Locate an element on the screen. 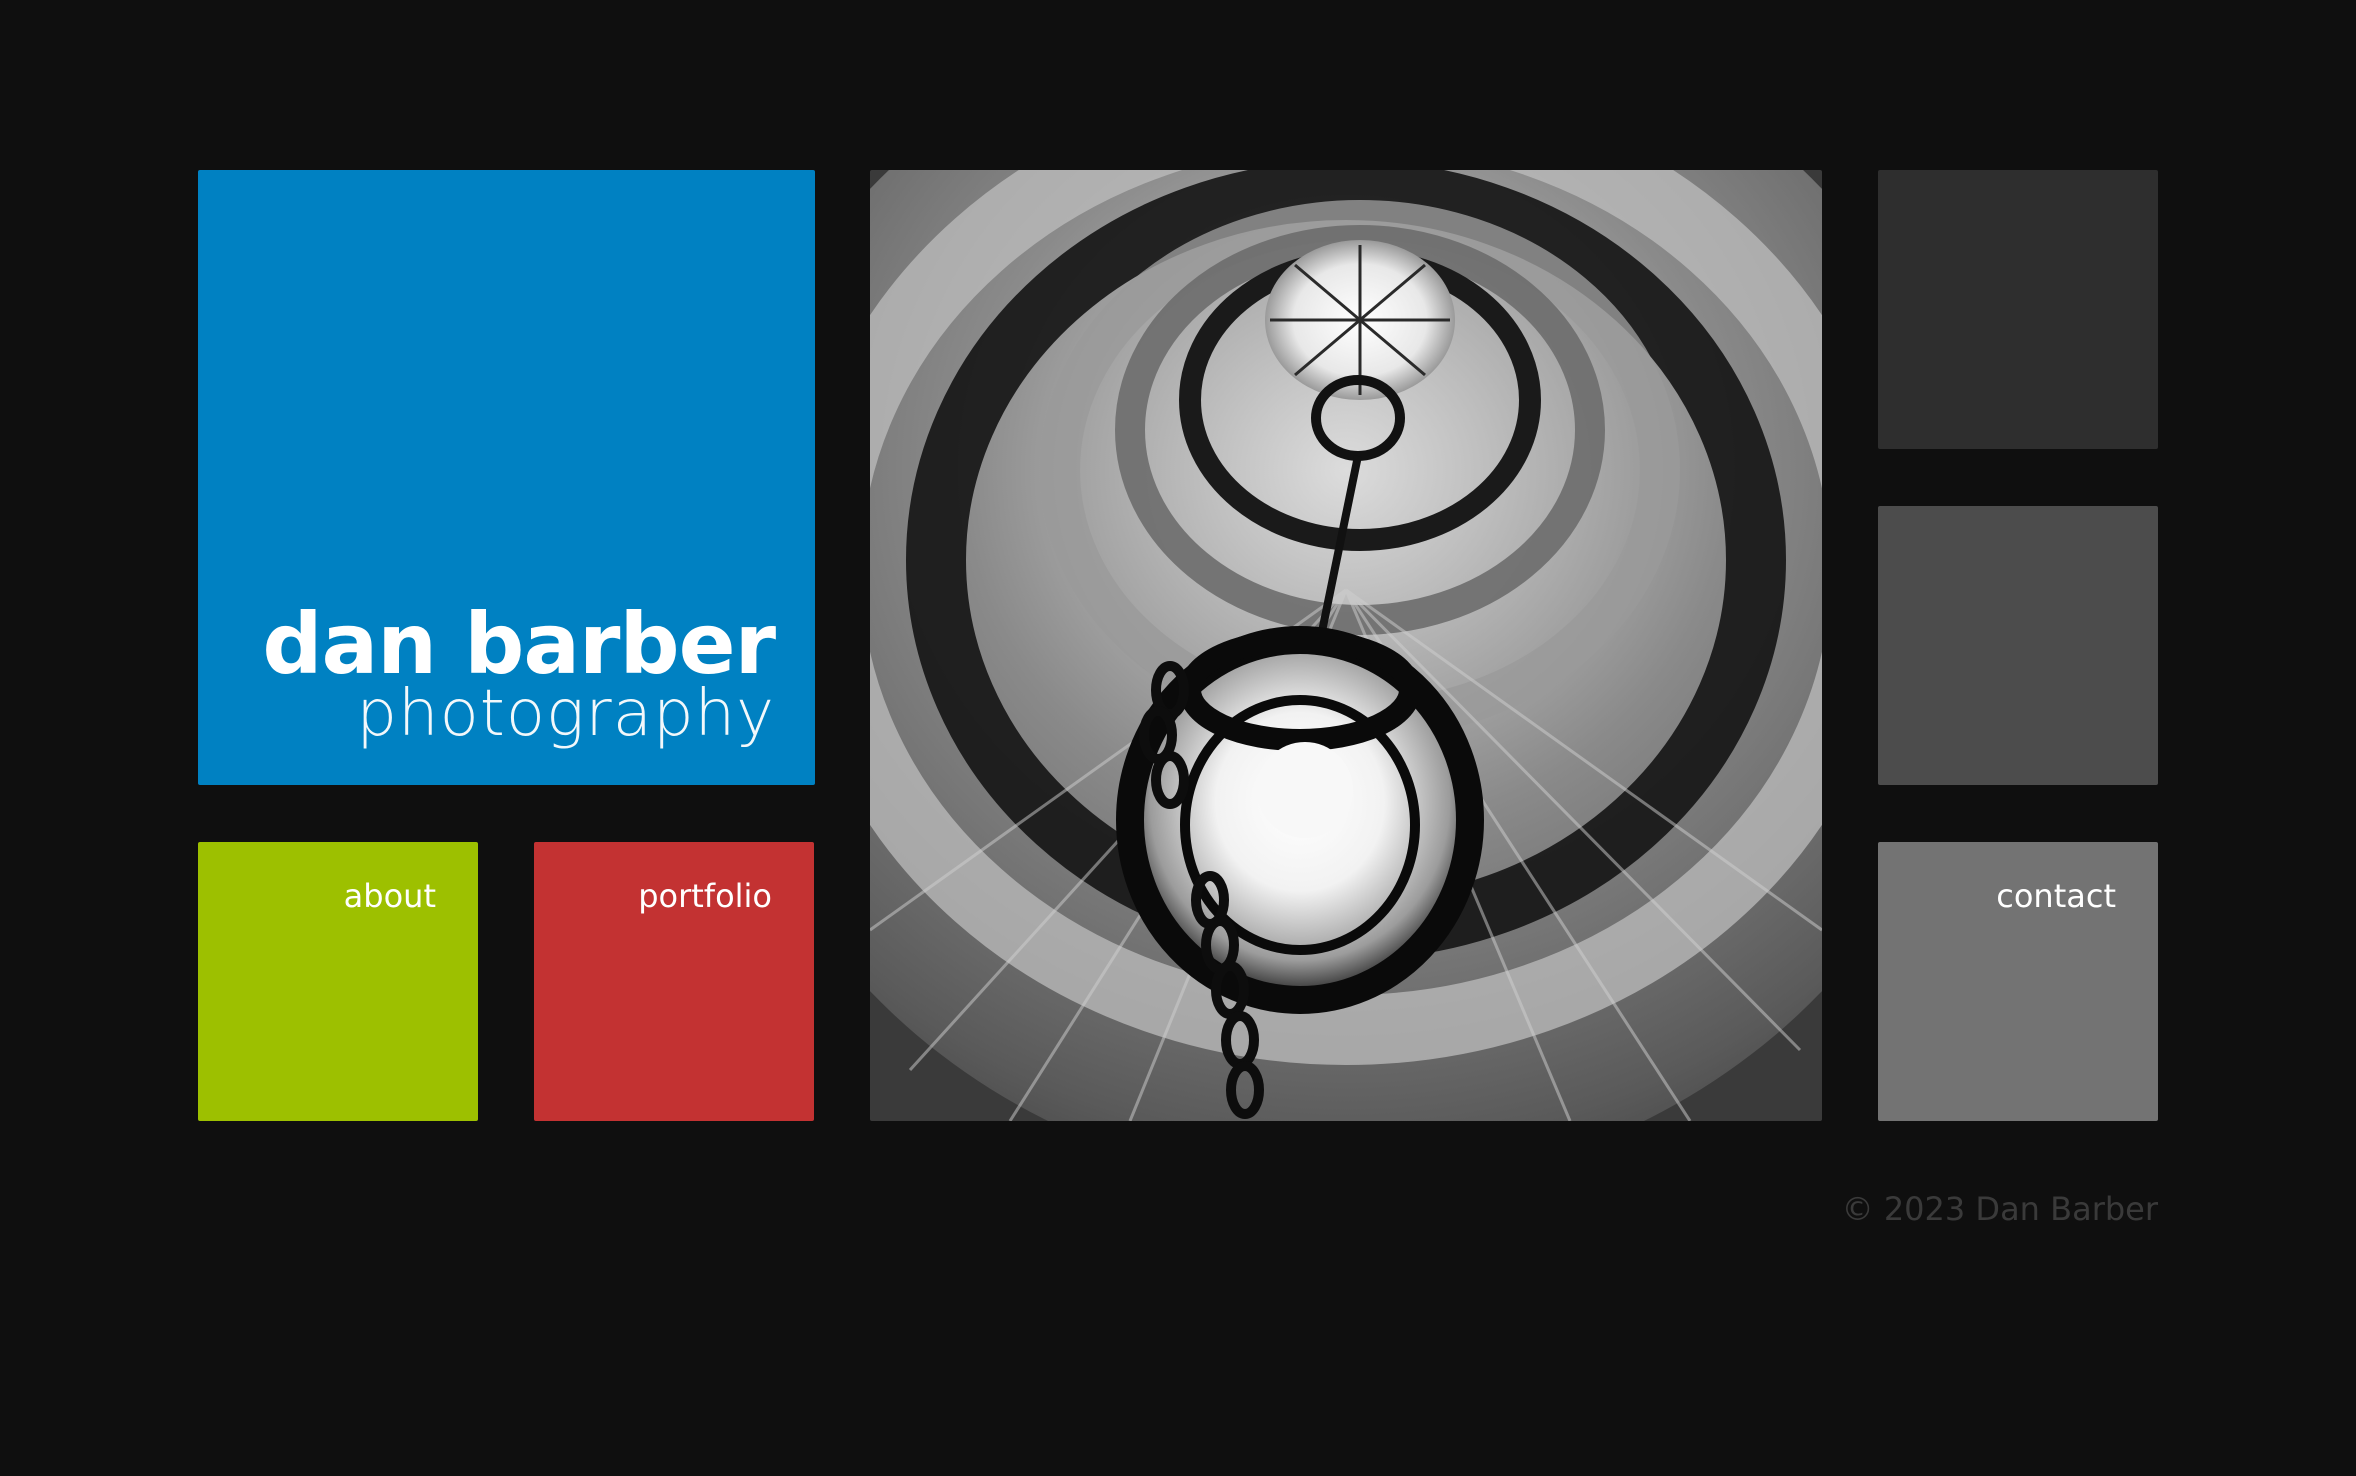 Image resolution: width=2356 pixels, height=1476 pixels. nav-label-contact: contact is located at coordinates (2056, 896).